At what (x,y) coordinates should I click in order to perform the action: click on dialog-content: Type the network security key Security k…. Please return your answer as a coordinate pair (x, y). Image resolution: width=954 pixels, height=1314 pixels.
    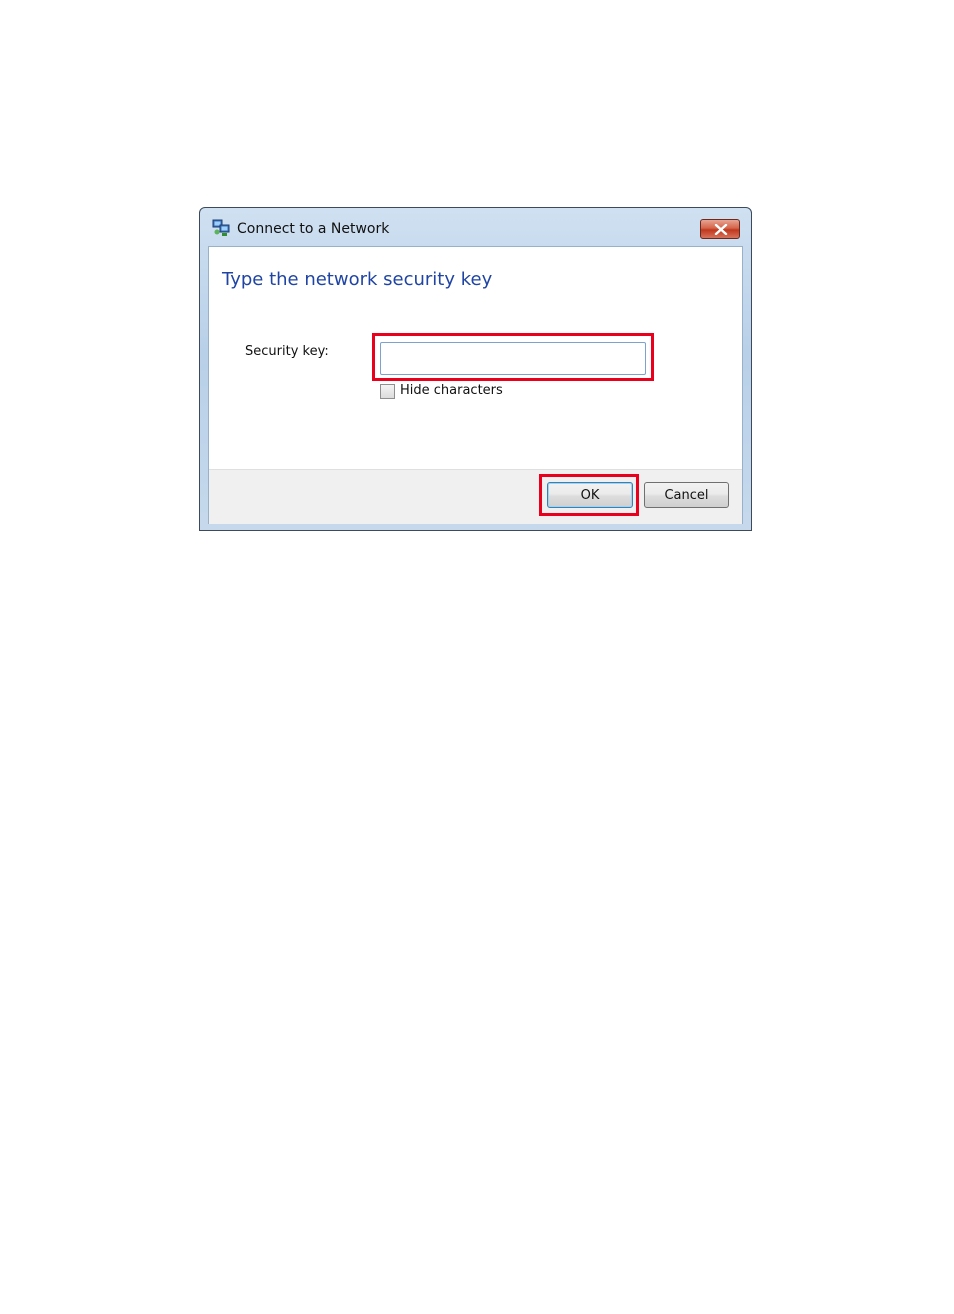
    Looking at the image, I should click on (475, 385).